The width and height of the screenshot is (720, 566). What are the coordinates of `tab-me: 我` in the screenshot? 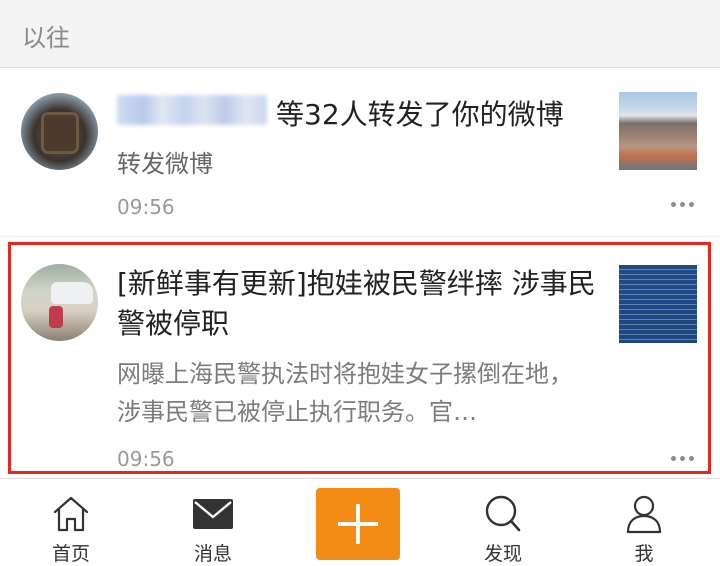 It's located at (644, 527).